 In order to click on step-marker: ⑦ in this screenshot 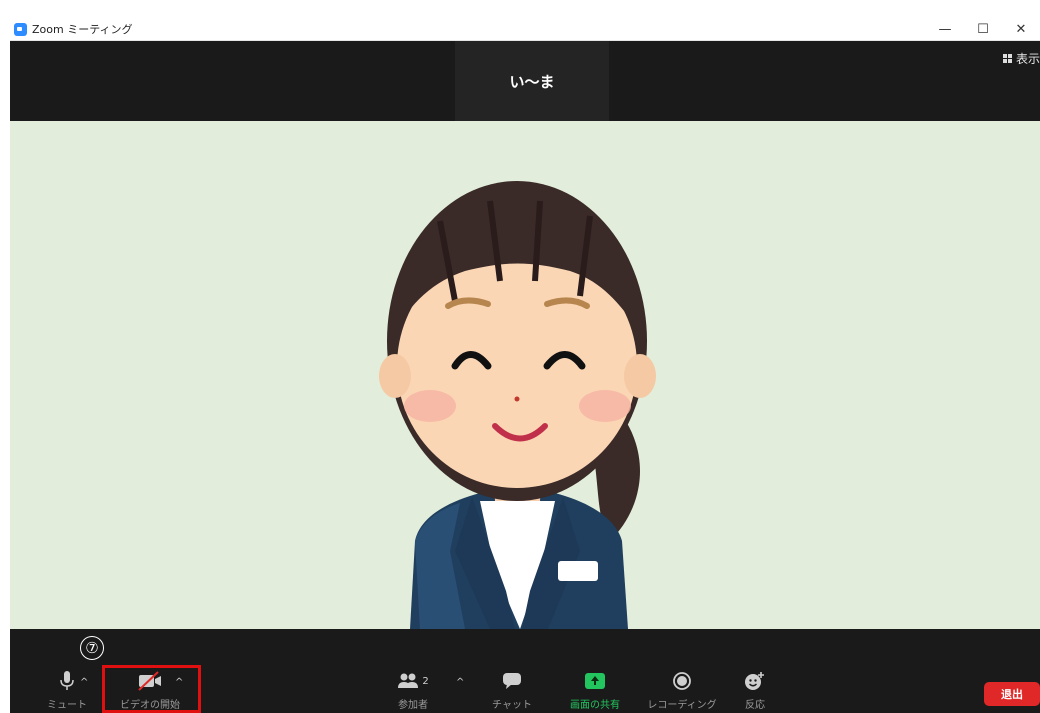, I will do `click(92, 648)`.